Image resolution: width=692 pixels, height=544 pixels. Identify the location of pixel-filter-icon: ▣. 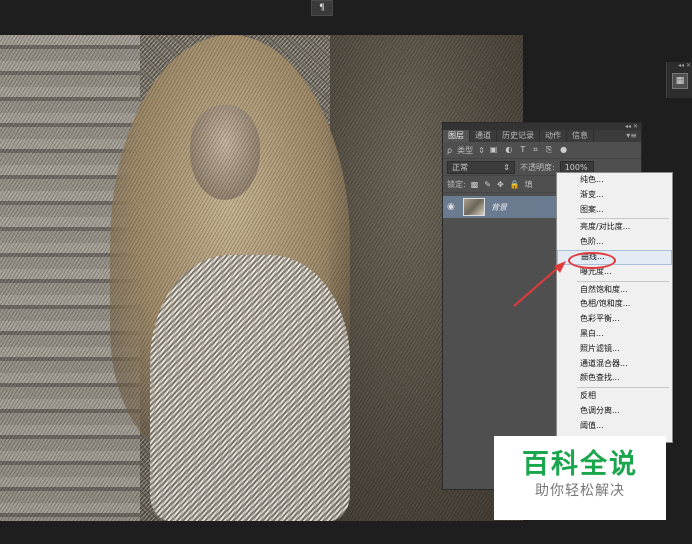
(494, 150).